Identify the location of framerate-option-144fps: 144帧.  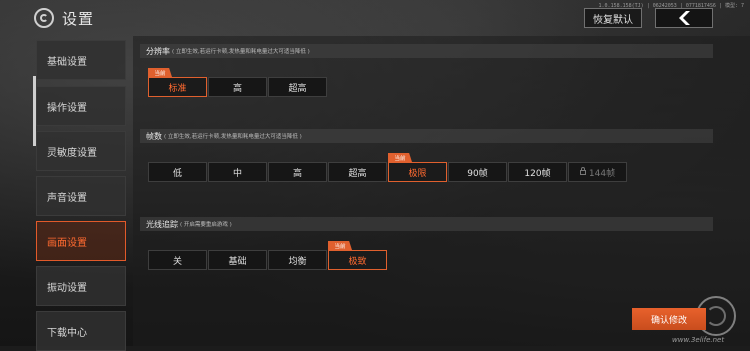
(597, 172).